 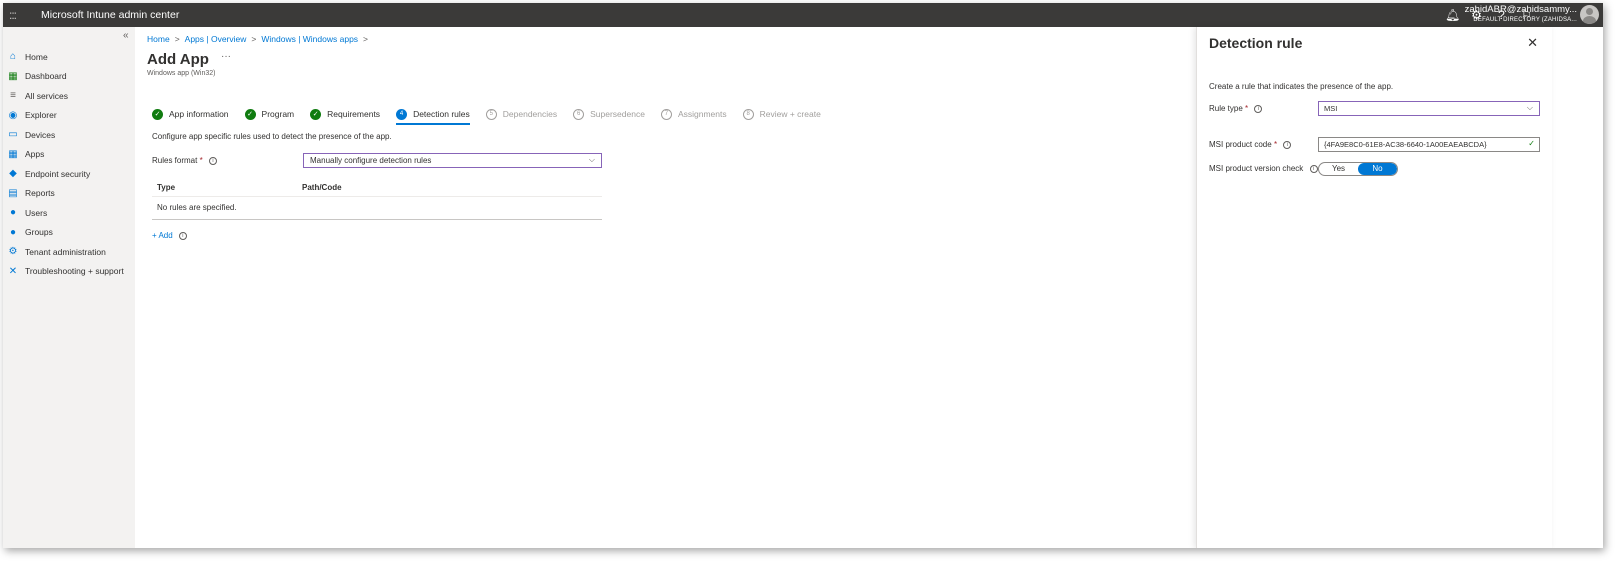 I want to click on breadcrumb-home: Home, so click(x=158, y=39).